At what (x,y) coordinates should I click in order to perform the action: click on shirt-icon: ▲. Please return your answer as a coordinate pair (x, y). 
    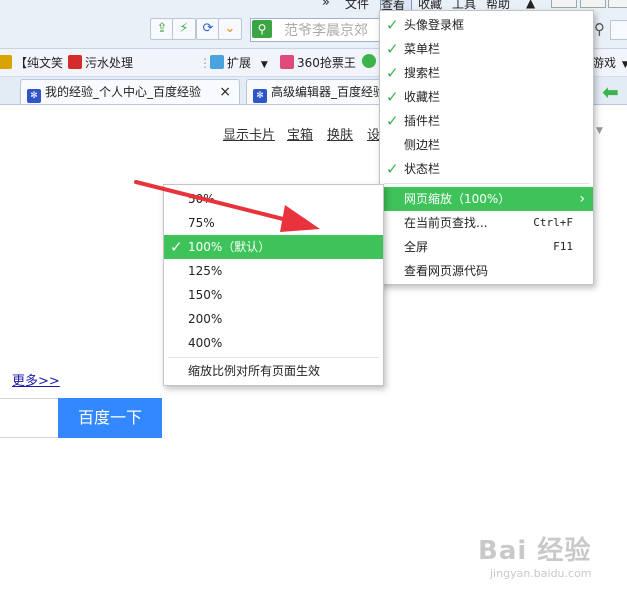
    Looking at the image, I should click on (530, 5).